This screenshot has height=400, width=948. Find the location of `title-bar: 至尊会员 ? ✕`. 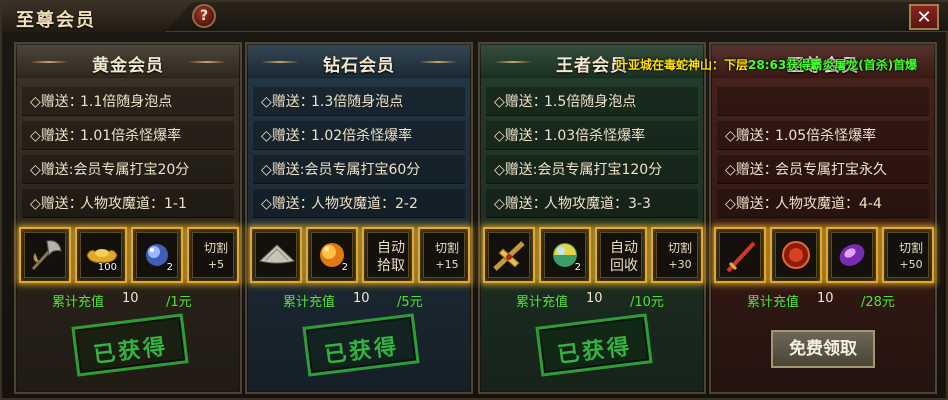

title-bar: 至尊会员 ? ✕ is located at coordinates (475, 17).